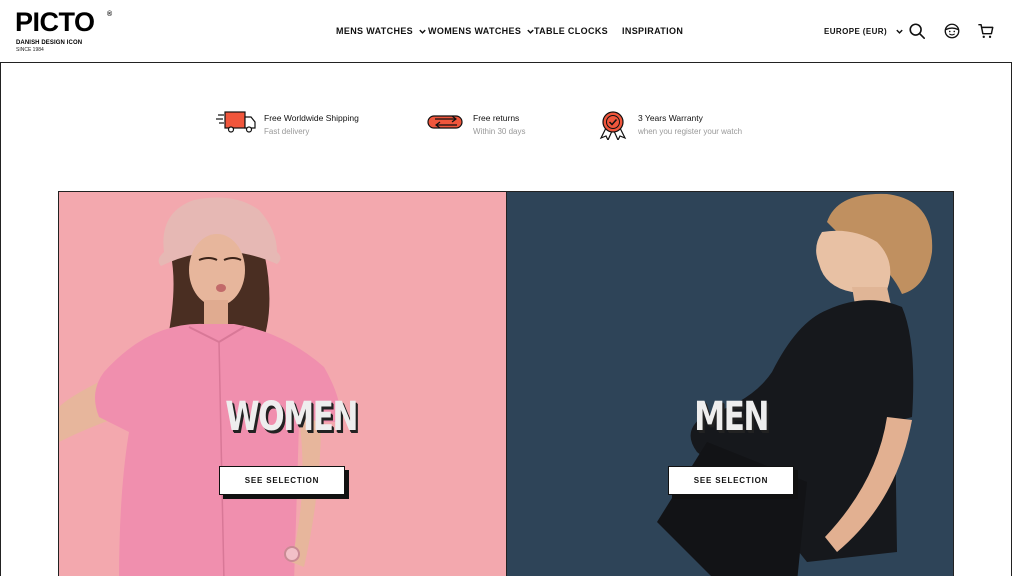  What do you see at coordinates (856, 31) in the screenshot?
I see `region-label: EUROPE (EUR)` at bounding box center [856, 31].